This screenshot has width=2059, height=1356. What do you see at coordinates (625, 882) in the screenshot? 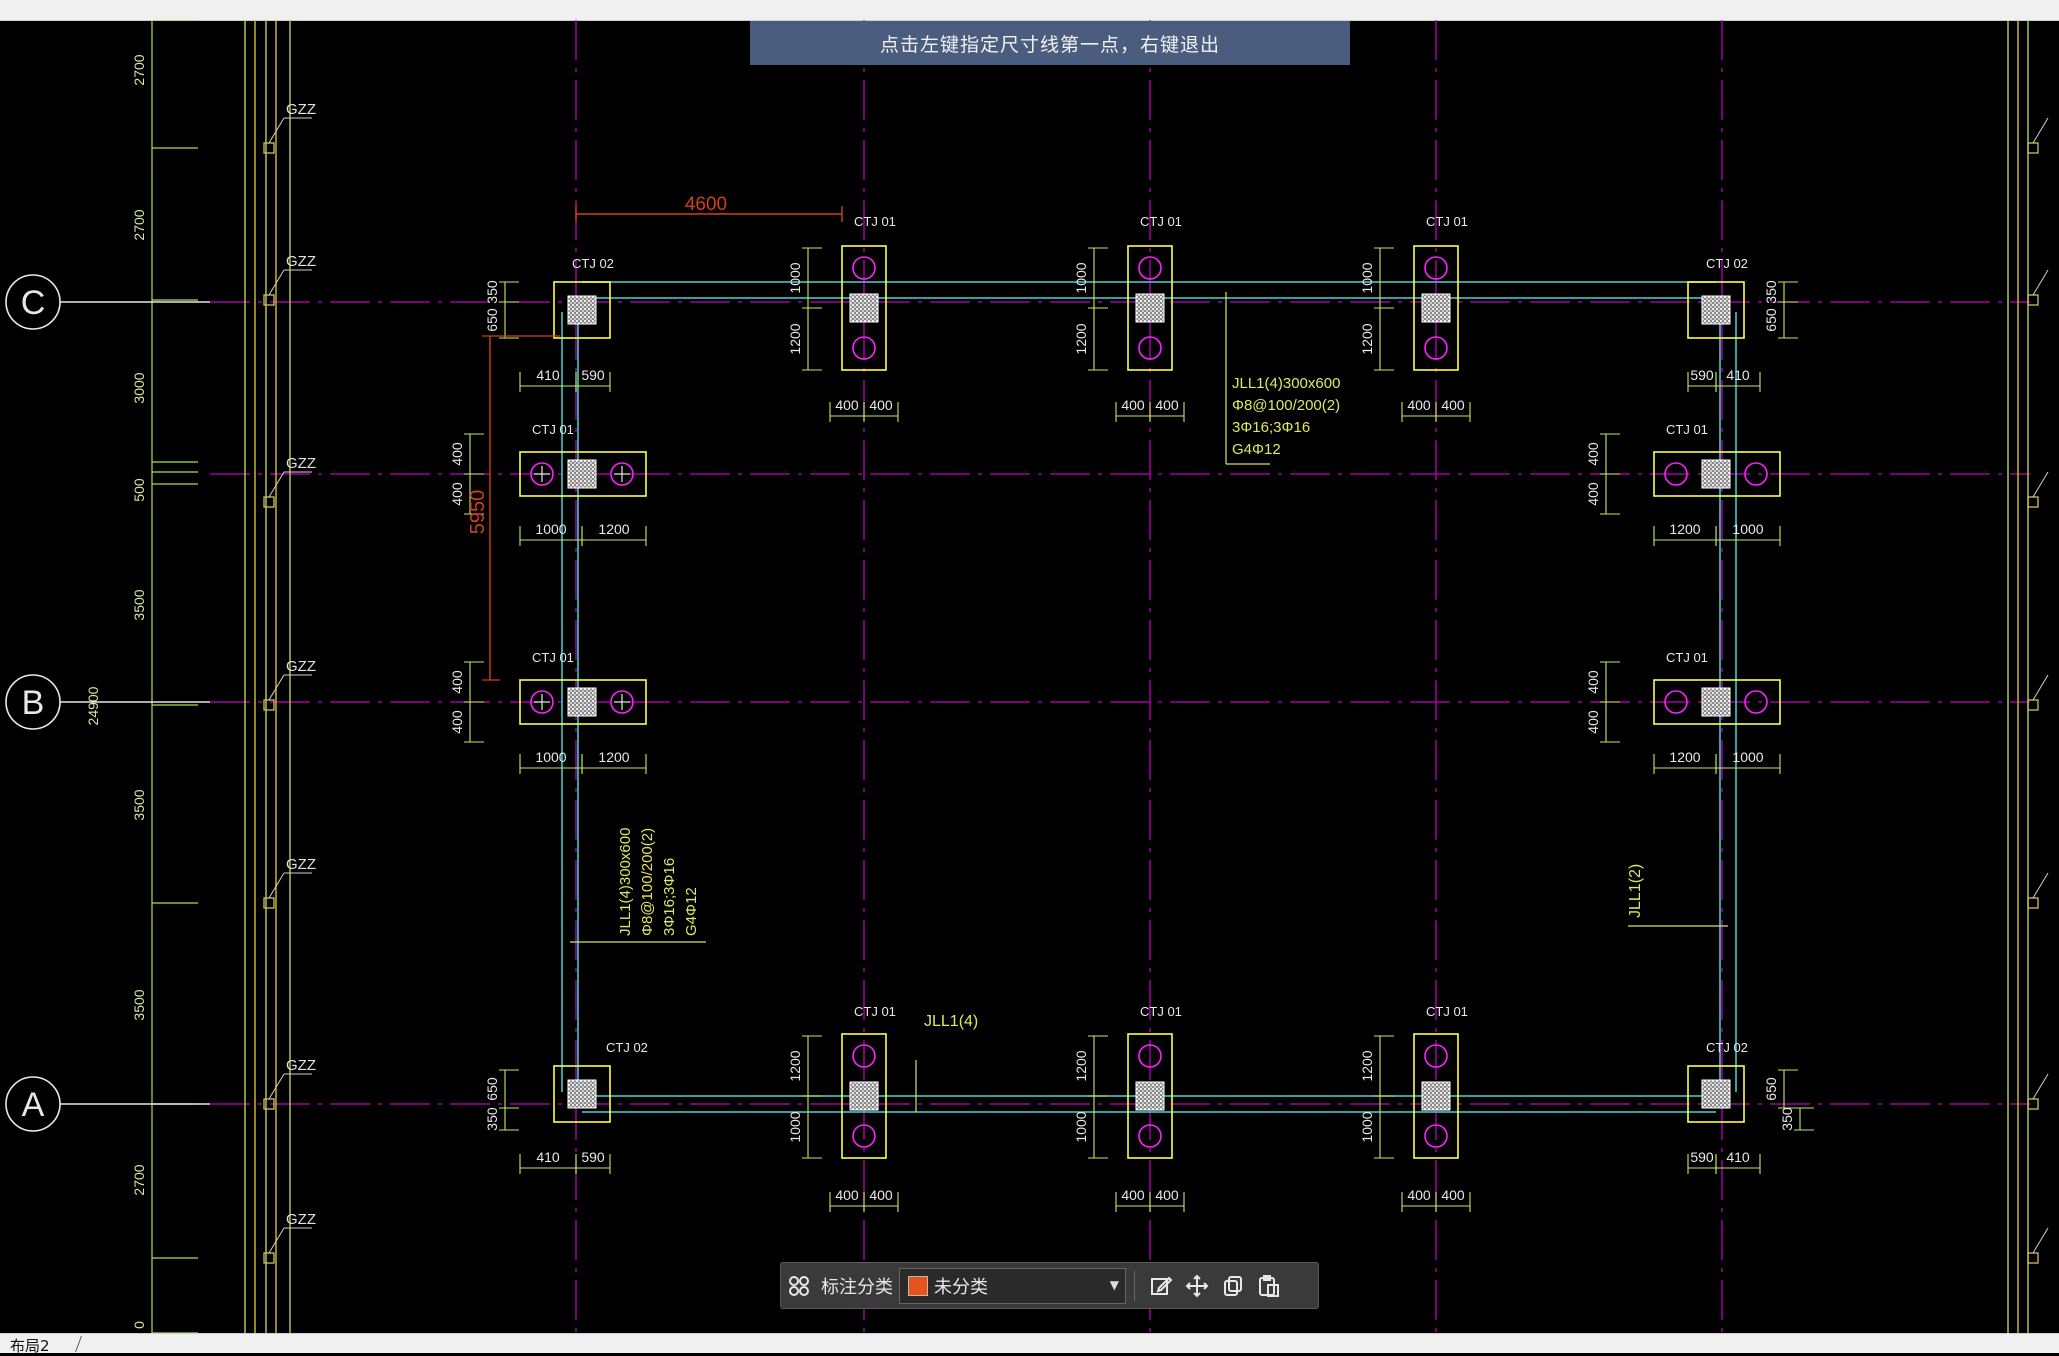
I see `beam-note-left: JLL1(4)300x600` at bounding box center [625, 882].